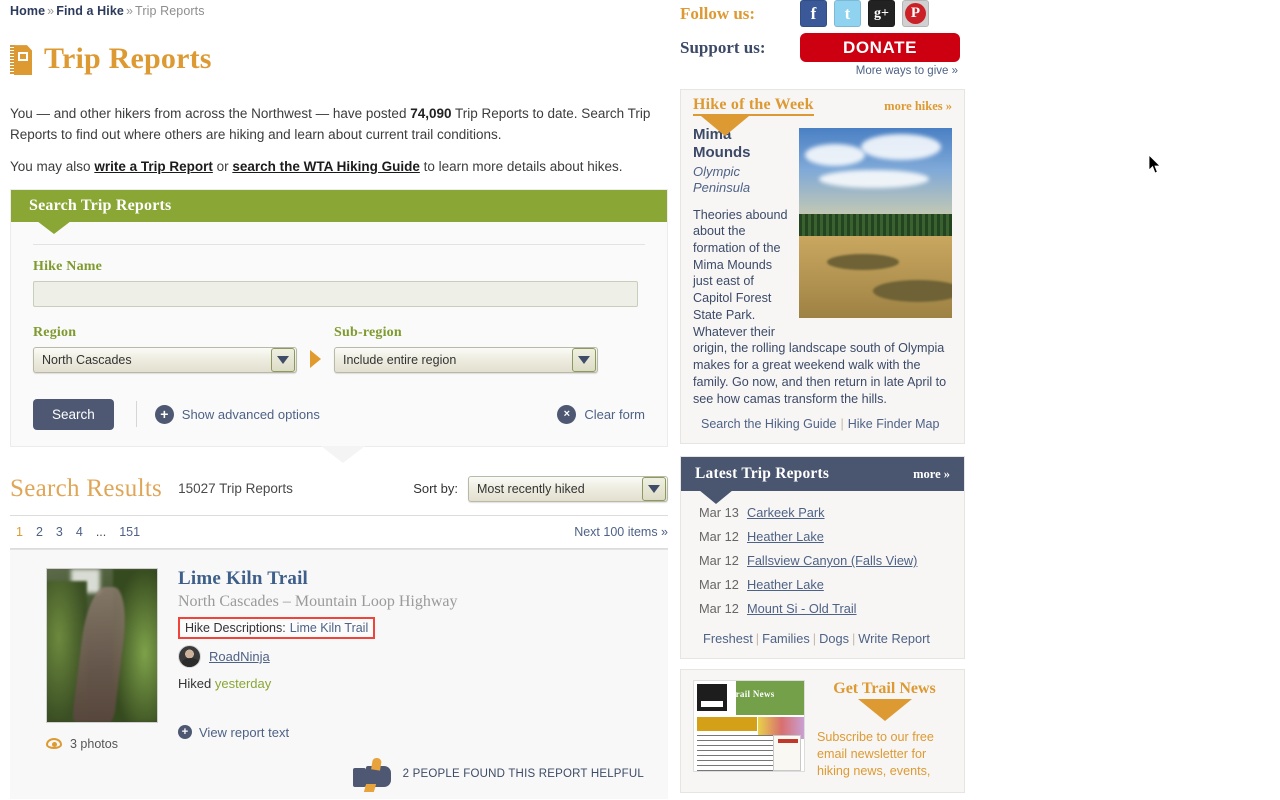 This screenshot has height=800, width=1280. I want to click on region-select: North Cascades, so click(165, 359).